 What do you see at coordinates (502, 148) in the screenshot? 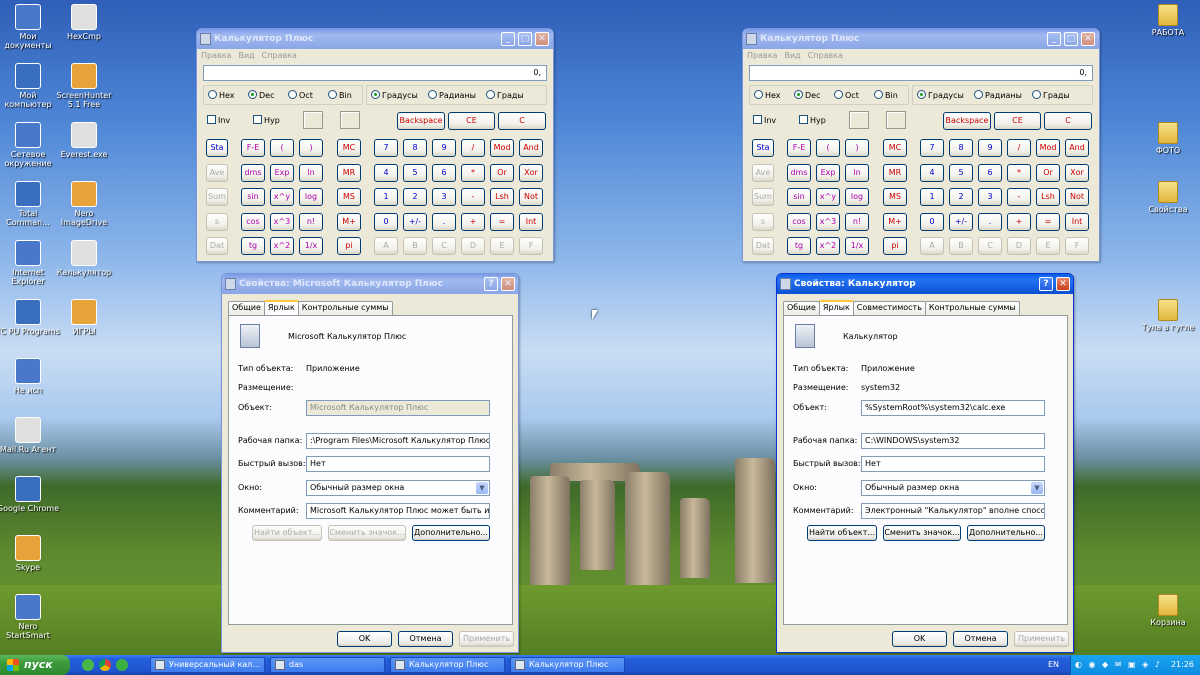
I see `key-0-9: Mod` at bounding box center [502, 148].